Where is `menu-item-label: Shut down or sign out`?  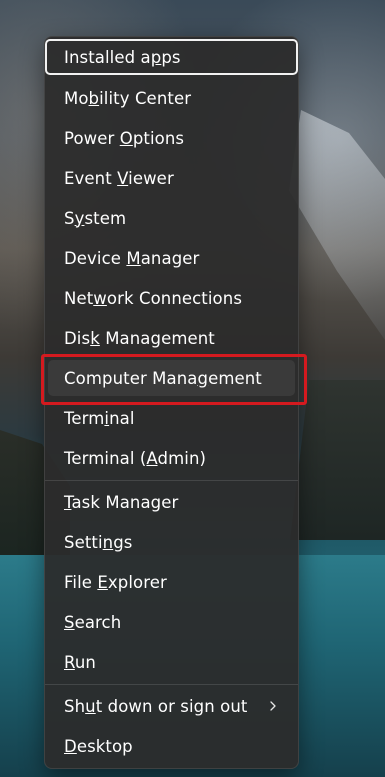
menu-item-label: Shut down or sign out is located at coordinates (156, 706).